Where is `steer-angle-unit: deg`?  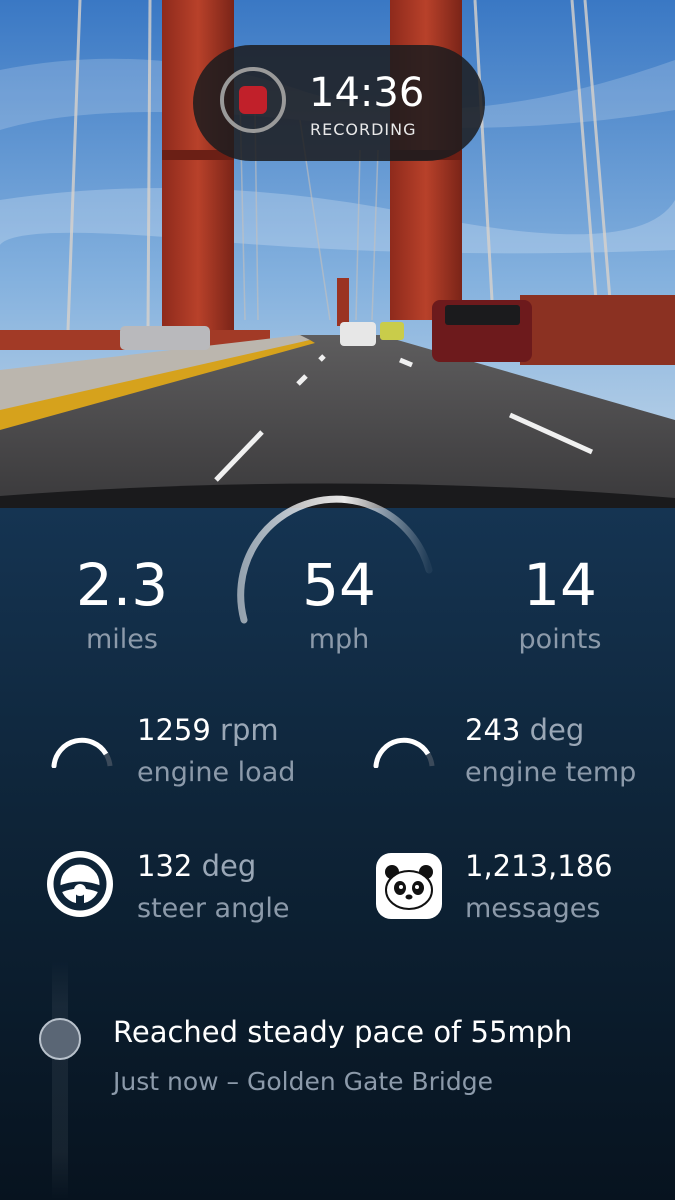 steer-angle-unit: deg is located at coordinates (229, 866).